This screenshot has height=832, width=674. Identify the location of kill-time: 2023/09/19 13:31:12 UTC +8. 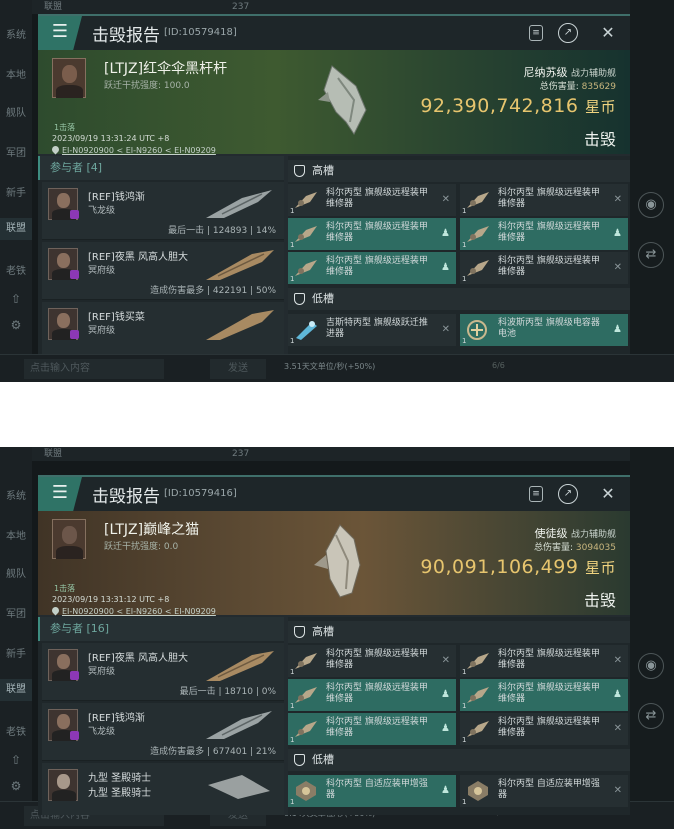
(111, 599).